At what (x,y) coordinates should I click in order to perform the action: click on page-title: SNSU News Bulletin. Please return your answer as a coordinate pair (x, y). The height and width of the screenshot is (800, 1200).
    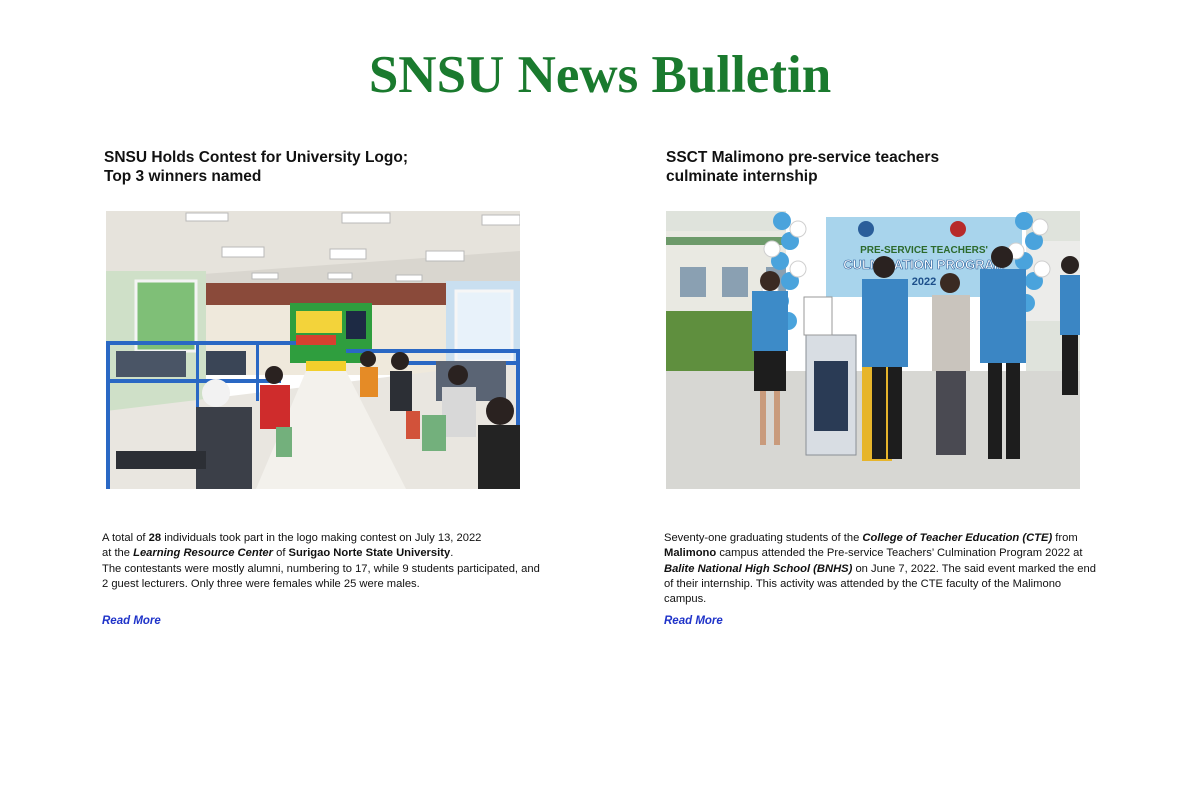
    Looking at the image, I should click on (600, 75).